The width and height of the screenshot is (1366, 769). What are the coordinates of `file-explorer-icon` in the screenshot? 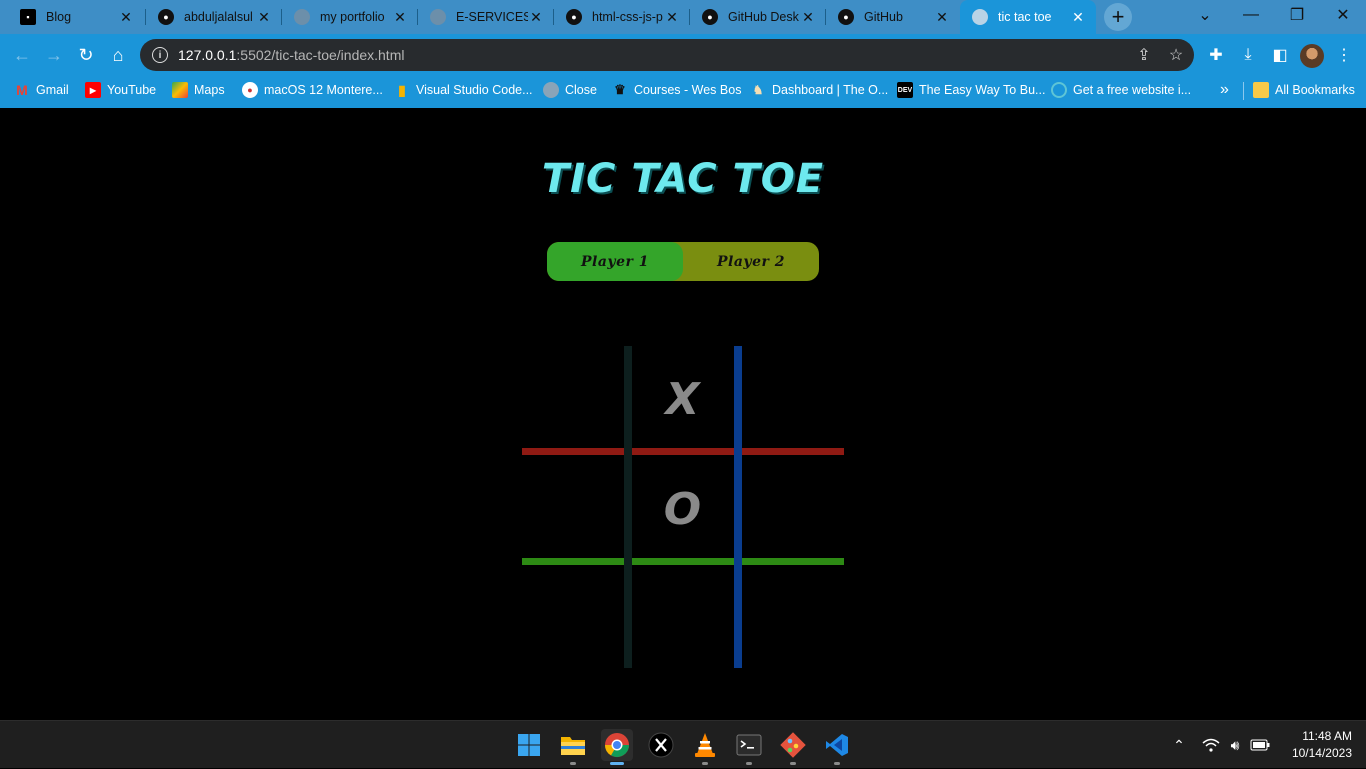 It's located at (573, 747).